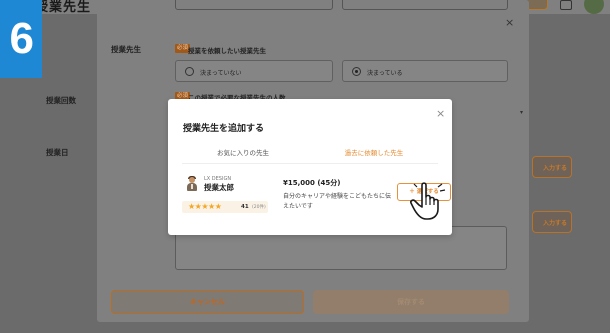 The width and height of the screenshot is (610, 333). What do you see at coordinates (428, 201) in the screenshot?
I see `pointing-hand-icon` at bounding box center [428, 201].